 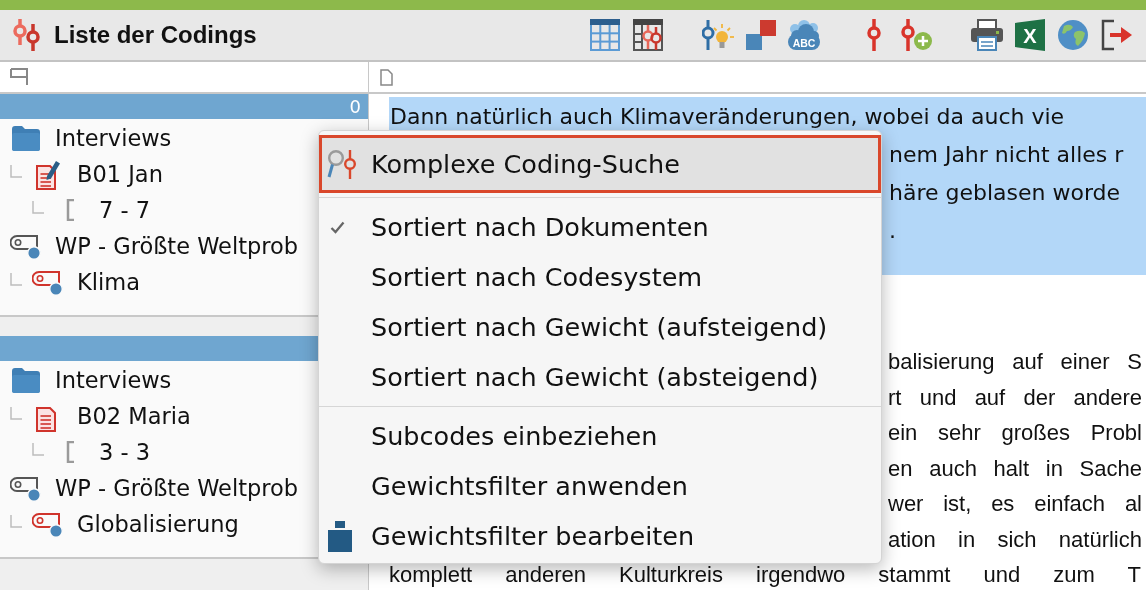 What do you see at coordinates (600, 536) in the screenshot?
I see `menu-item: Gewichtsfilter bearbeiten` at bounding box center [600, 536].